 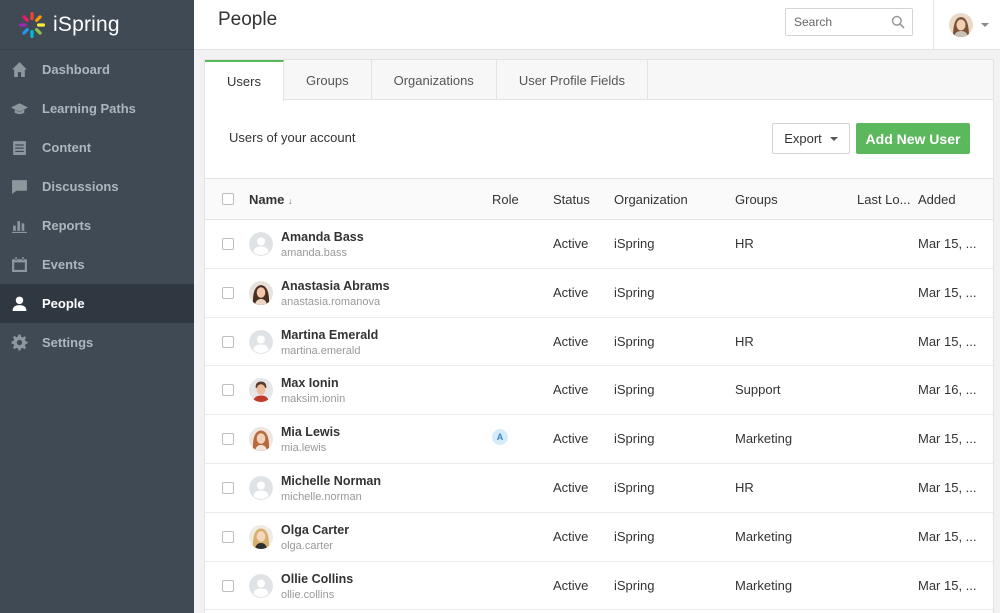 What do you see at coordinates (315, 530) in the screenshot?
I see `user-name: Olga Carter` at bounding box center [315, 530].